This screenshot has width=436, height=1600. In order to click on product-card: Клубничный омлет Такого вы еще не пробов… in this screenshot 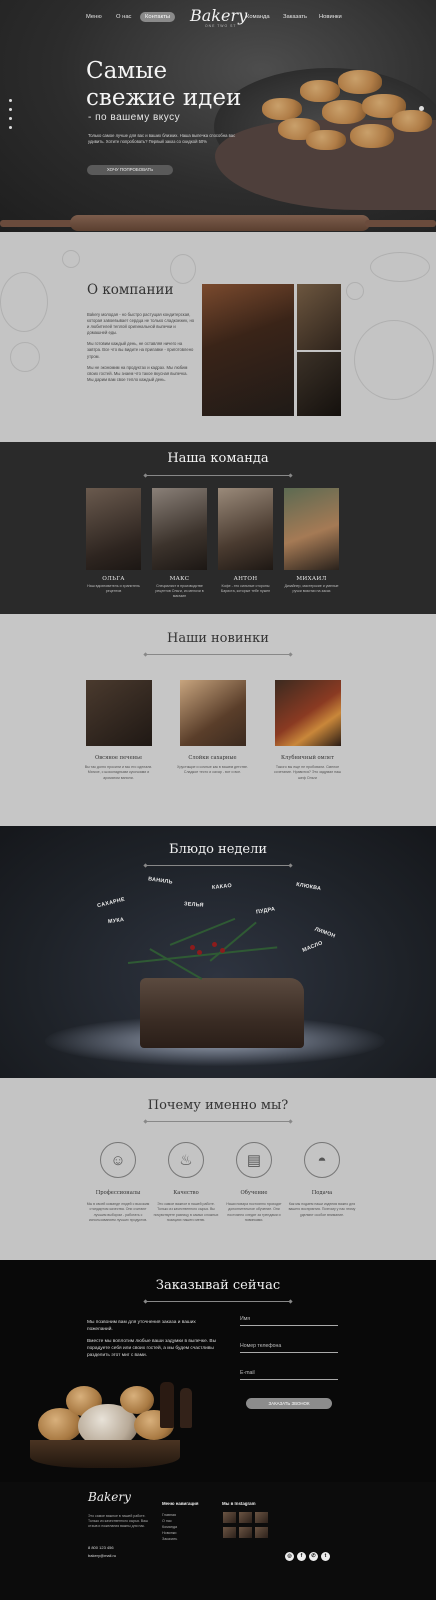, I will do `click(307, 730)`.